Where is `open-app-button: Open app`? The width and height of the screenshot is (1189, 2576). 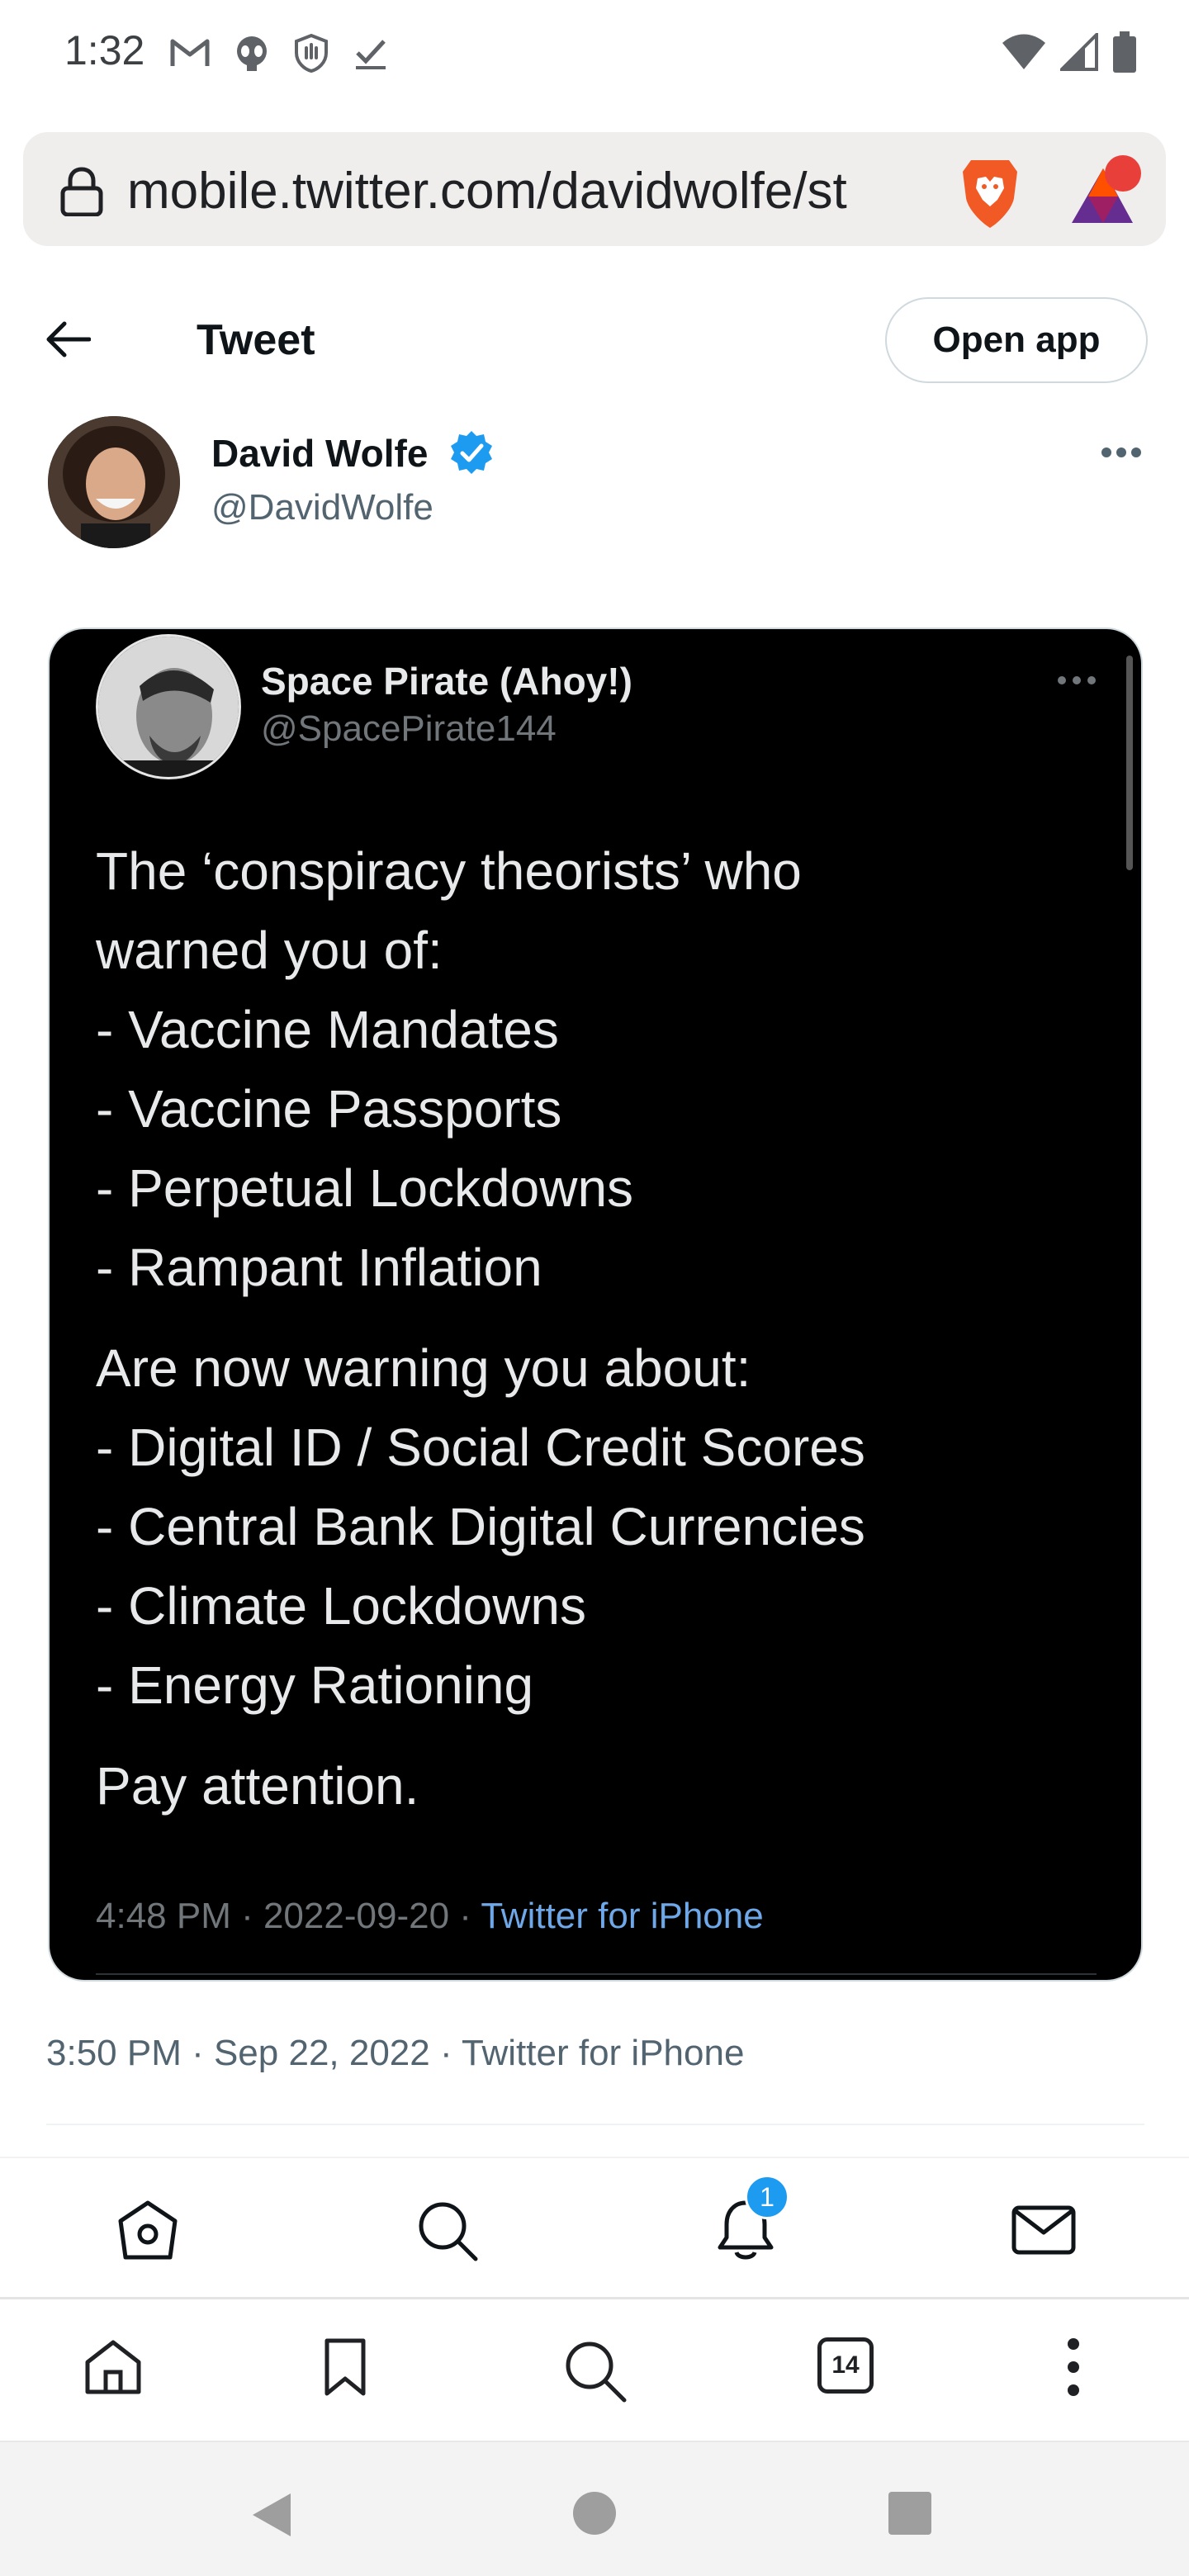
open-app-button: Open app is located at coordinates (1016, 340).